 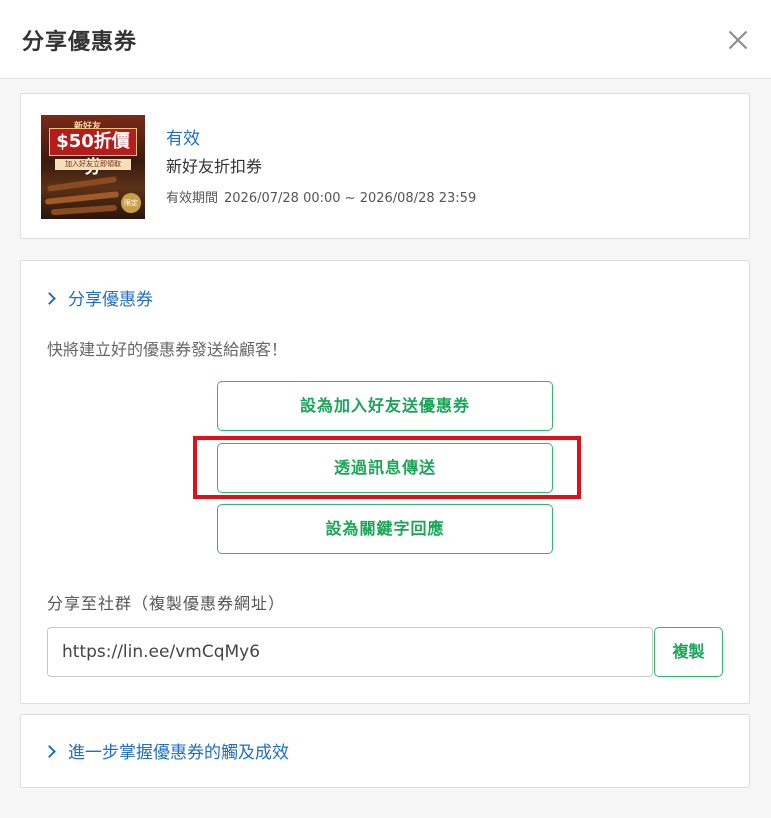 I want to click on share-description: 快將建立好的優惠券發送給顧客！, so click(x=167, y=349).